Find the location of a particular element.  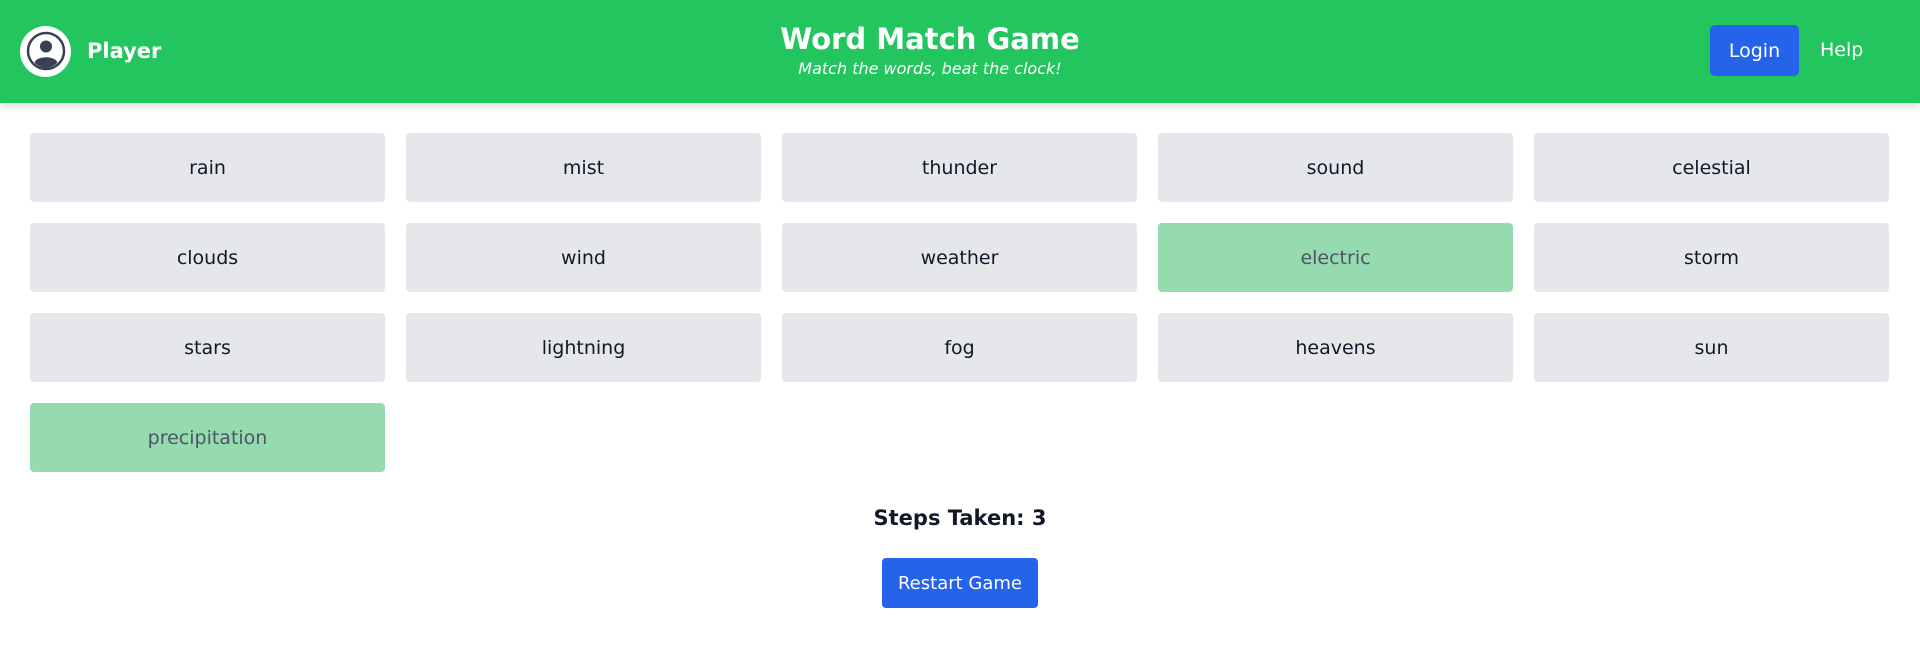

restart-game-button: Restart Game is located at coordinates (960, 583).